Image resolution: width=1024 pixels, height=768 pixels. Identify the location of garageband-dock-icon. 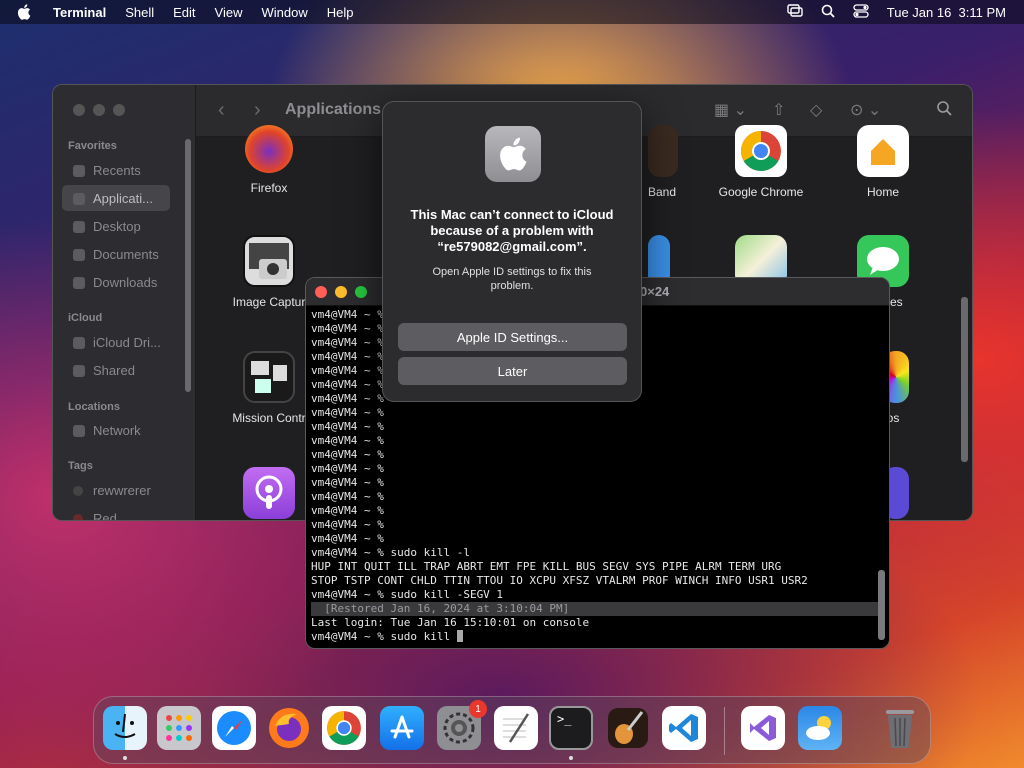
(628, 728).